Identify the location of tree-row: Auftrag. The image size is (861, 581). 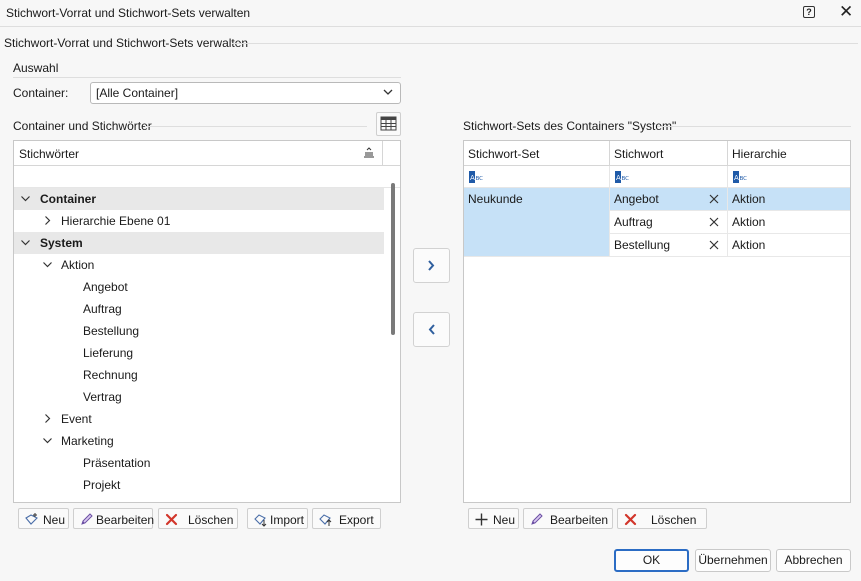
(199, 309).